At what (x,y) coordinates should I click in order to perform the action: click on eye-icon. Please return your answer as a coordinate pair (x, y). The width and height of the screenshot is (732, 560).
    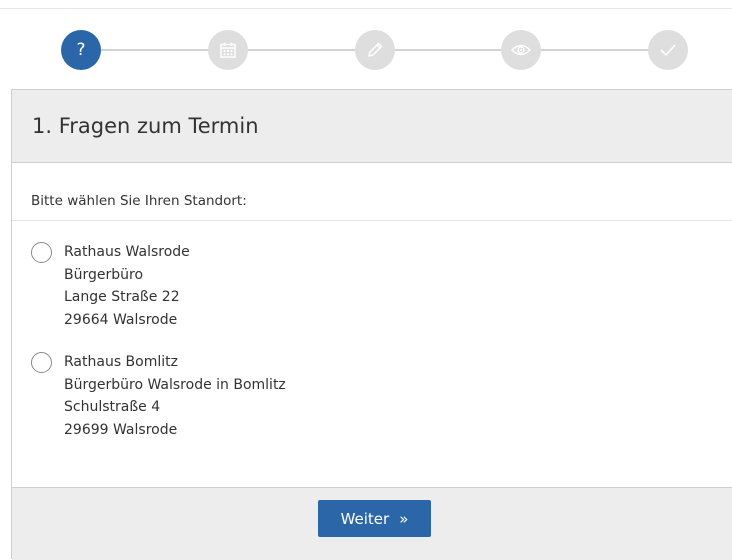
    Looking at the image, I should click on (521, 50).